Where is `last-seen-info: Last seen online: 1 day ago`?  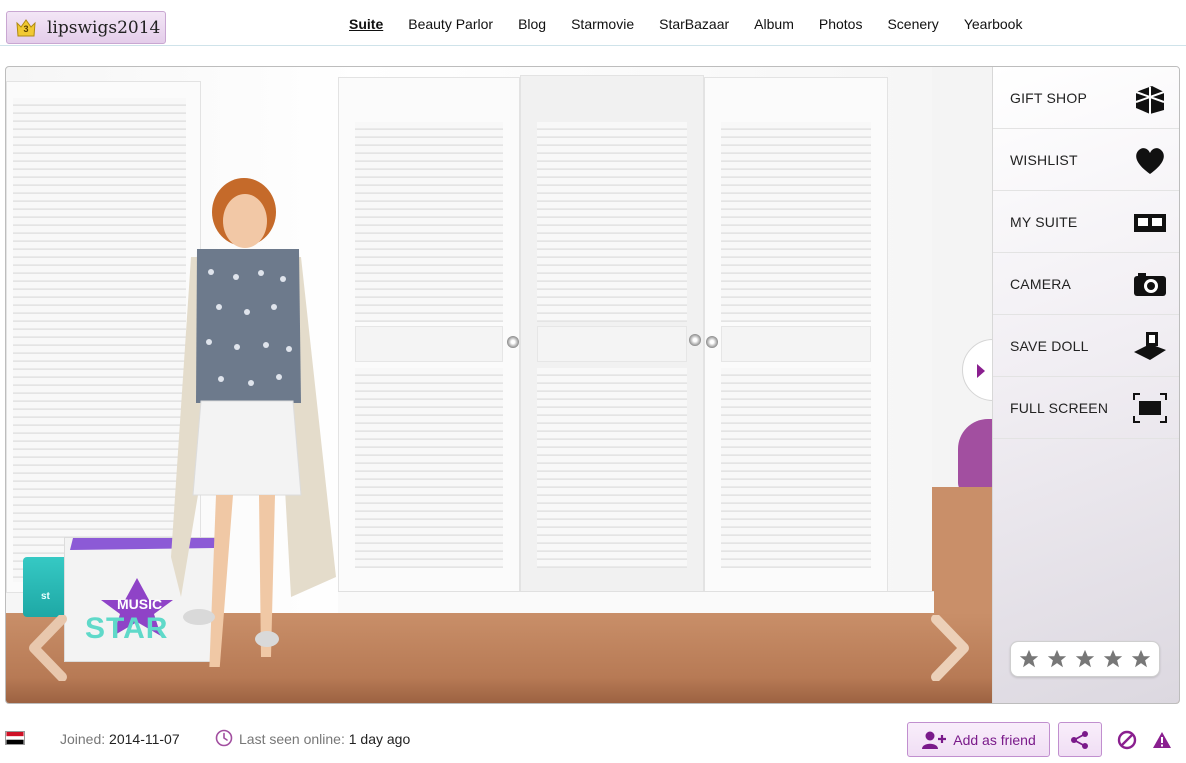
last-seen-info: Last seen online: 1 day ago is located at coordinates (324, 739).